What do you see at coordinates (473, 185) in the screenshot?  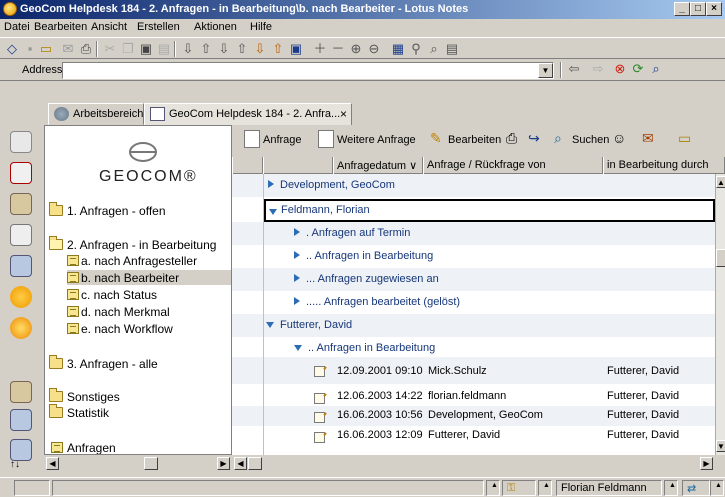 I see `category-row: Development, GeoCom` at bounding box center [473, 185].